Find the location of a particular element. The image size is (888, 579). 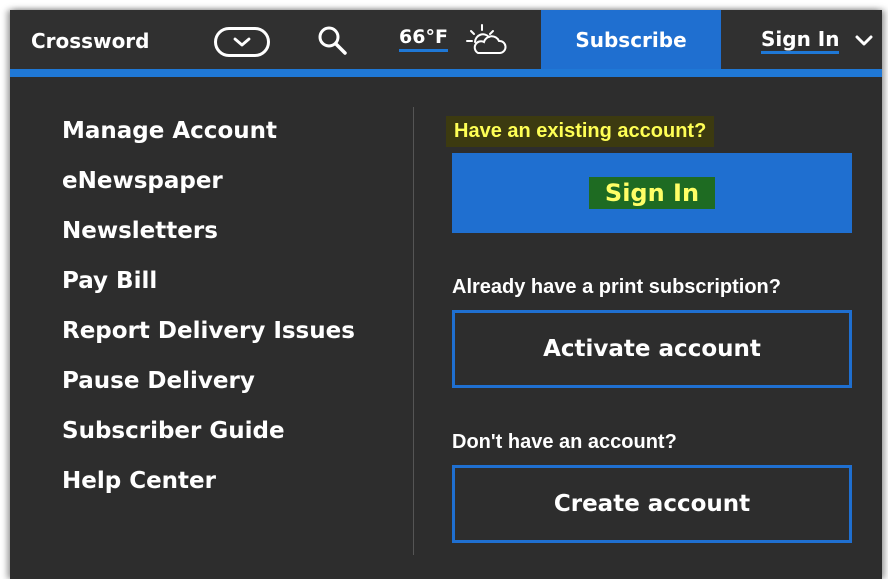

weather-temperature-link: 66°F is located at coordinates (423, 38).